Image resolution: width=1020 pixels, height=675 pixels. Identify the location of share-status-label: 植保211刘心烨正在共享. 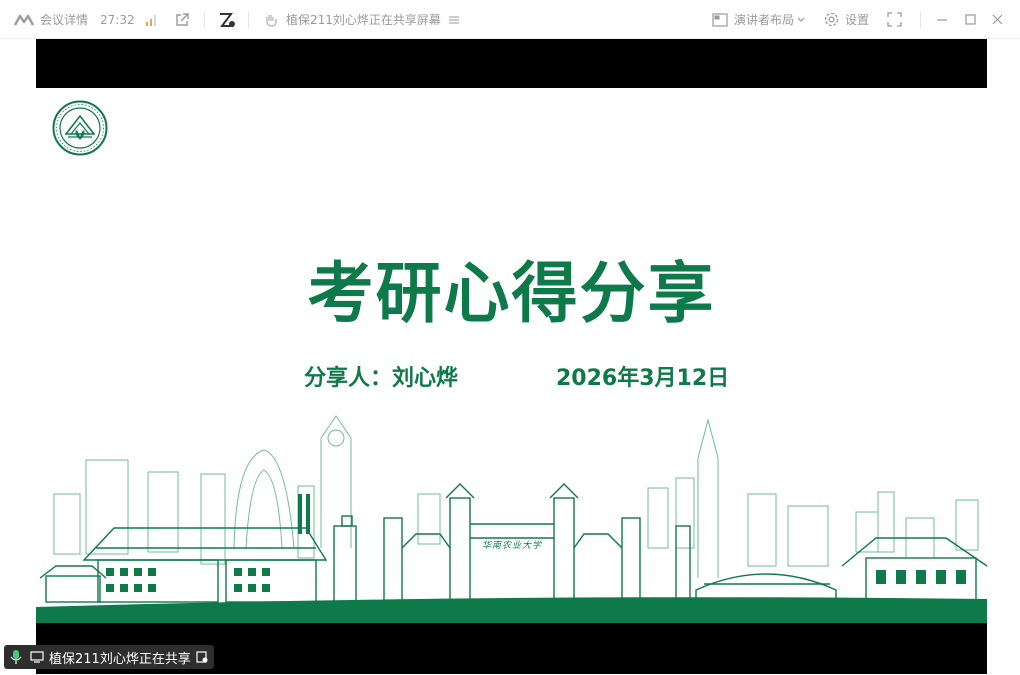
(120, 659).